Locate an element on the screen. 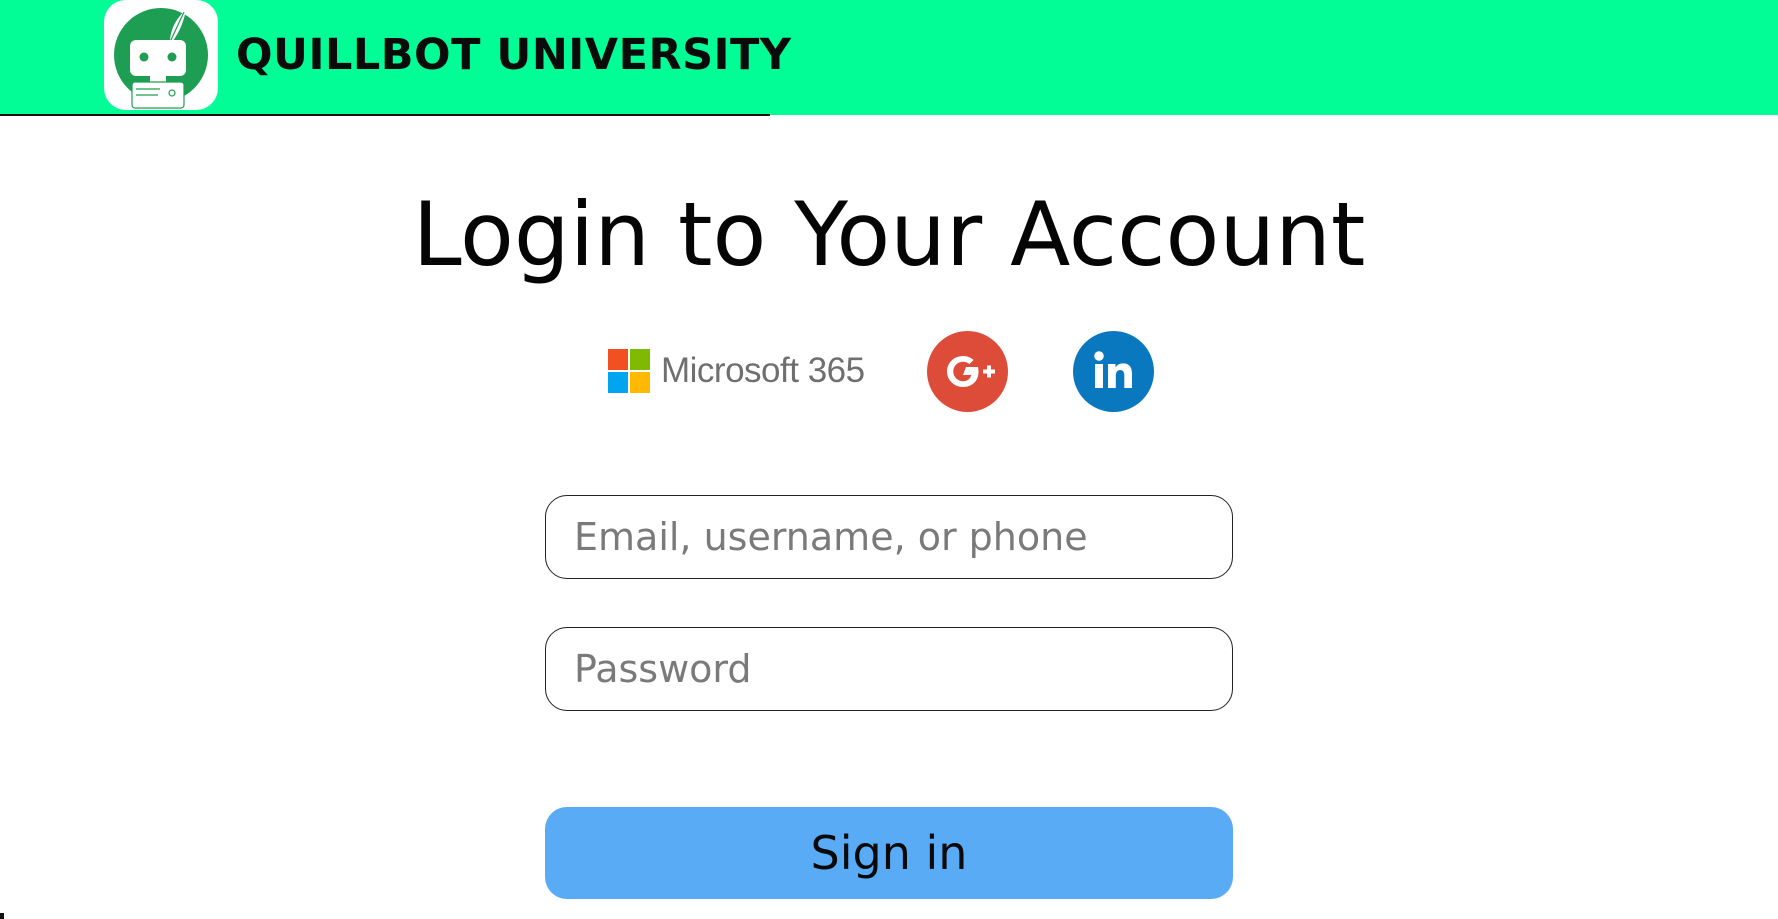 The width and height of the screenshot is (1778, 919). microsoft-logo-icon is located at coordinates (629, 371).